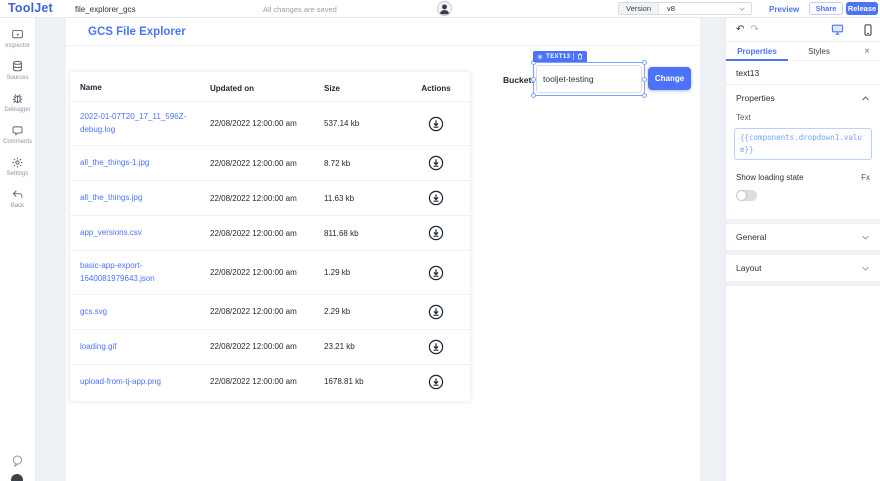 The height and width of the screenshot is (481, 880). I want to click on preview-button: Preview, so click(784, 9).